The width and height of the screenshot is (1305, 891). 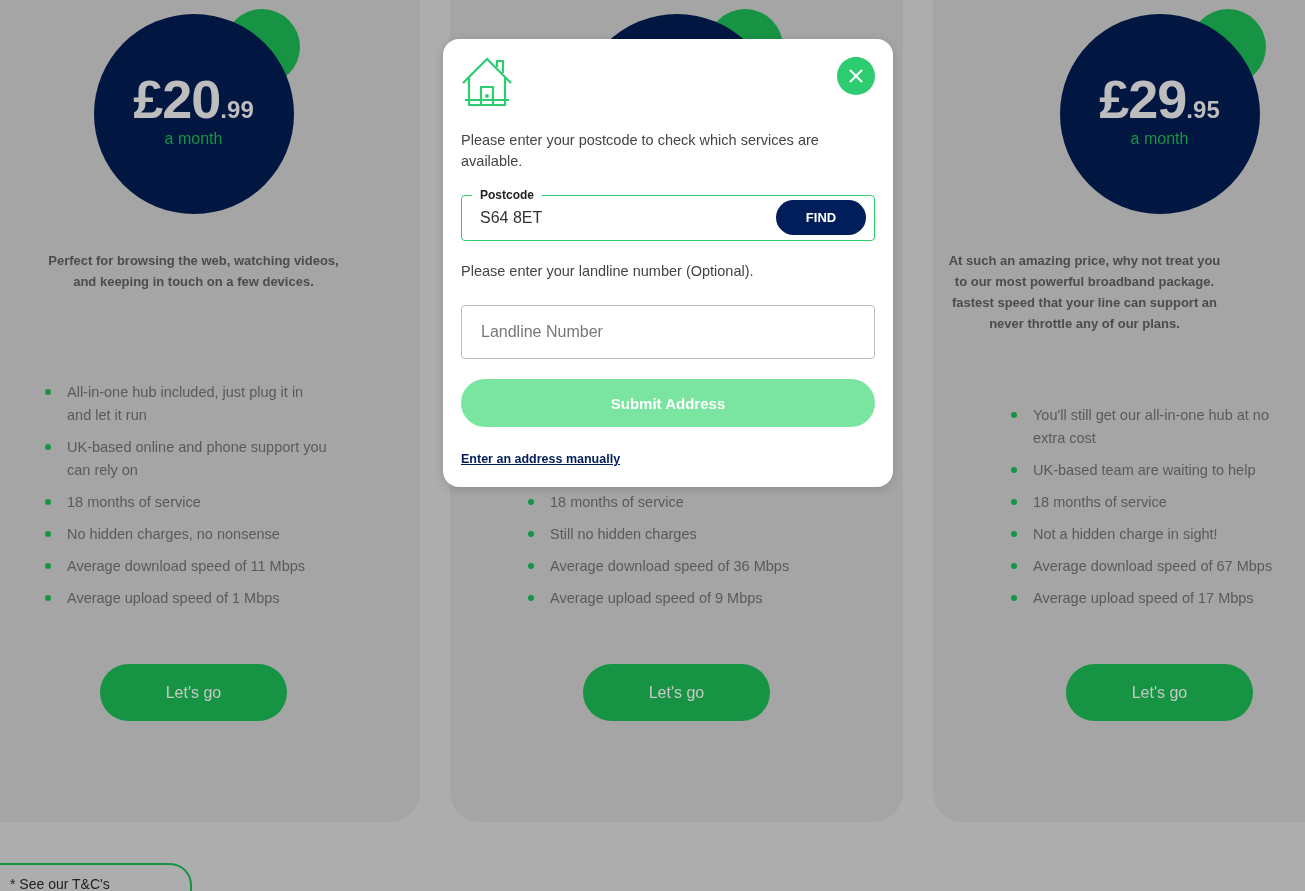 What do you see at coordinates (1144, 598) in the screenshot?
I see `feature-text: Average upload speed of 17 Mbps` at bounding box center [1144, 598].